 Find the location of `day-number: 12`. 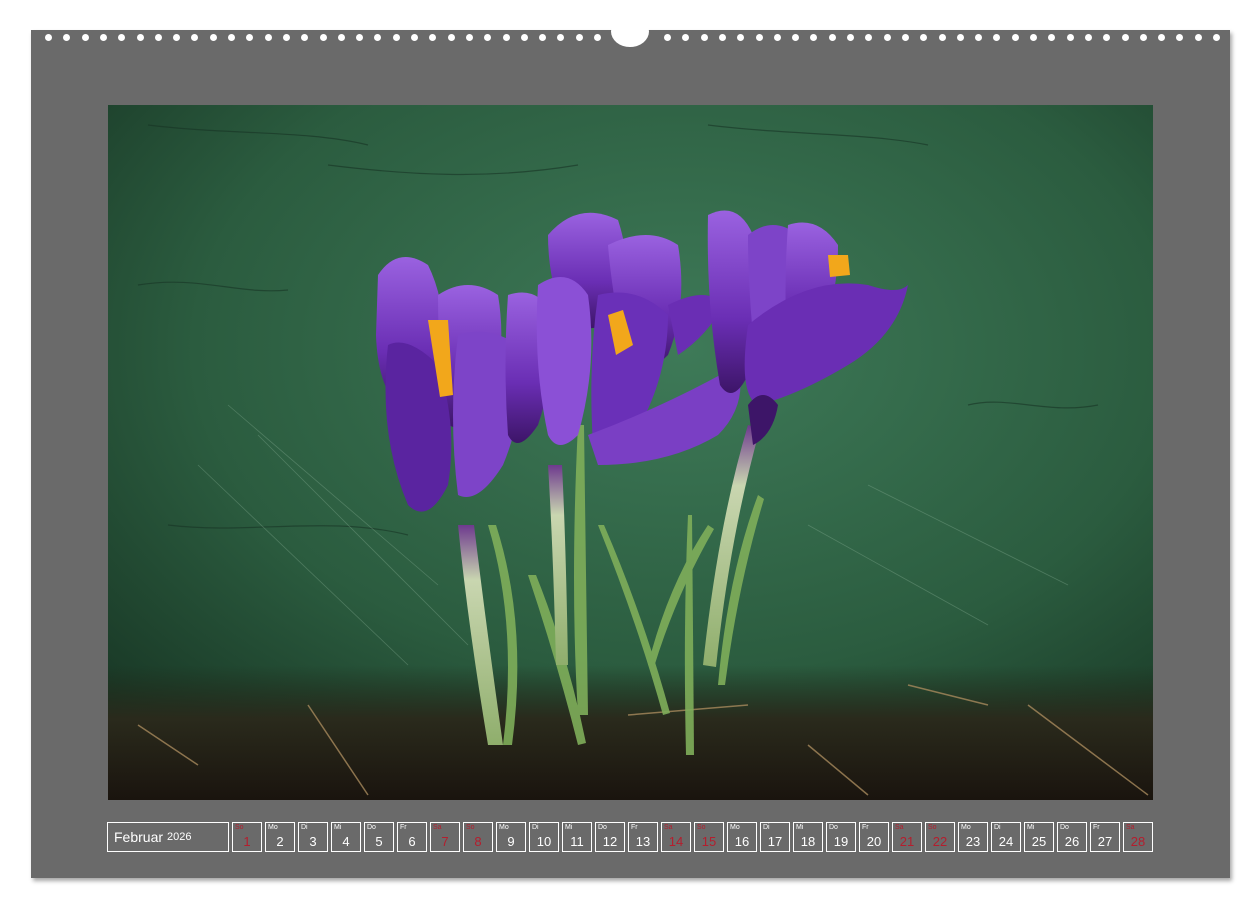

day-number: 12 is located at coordinates (610, 841).